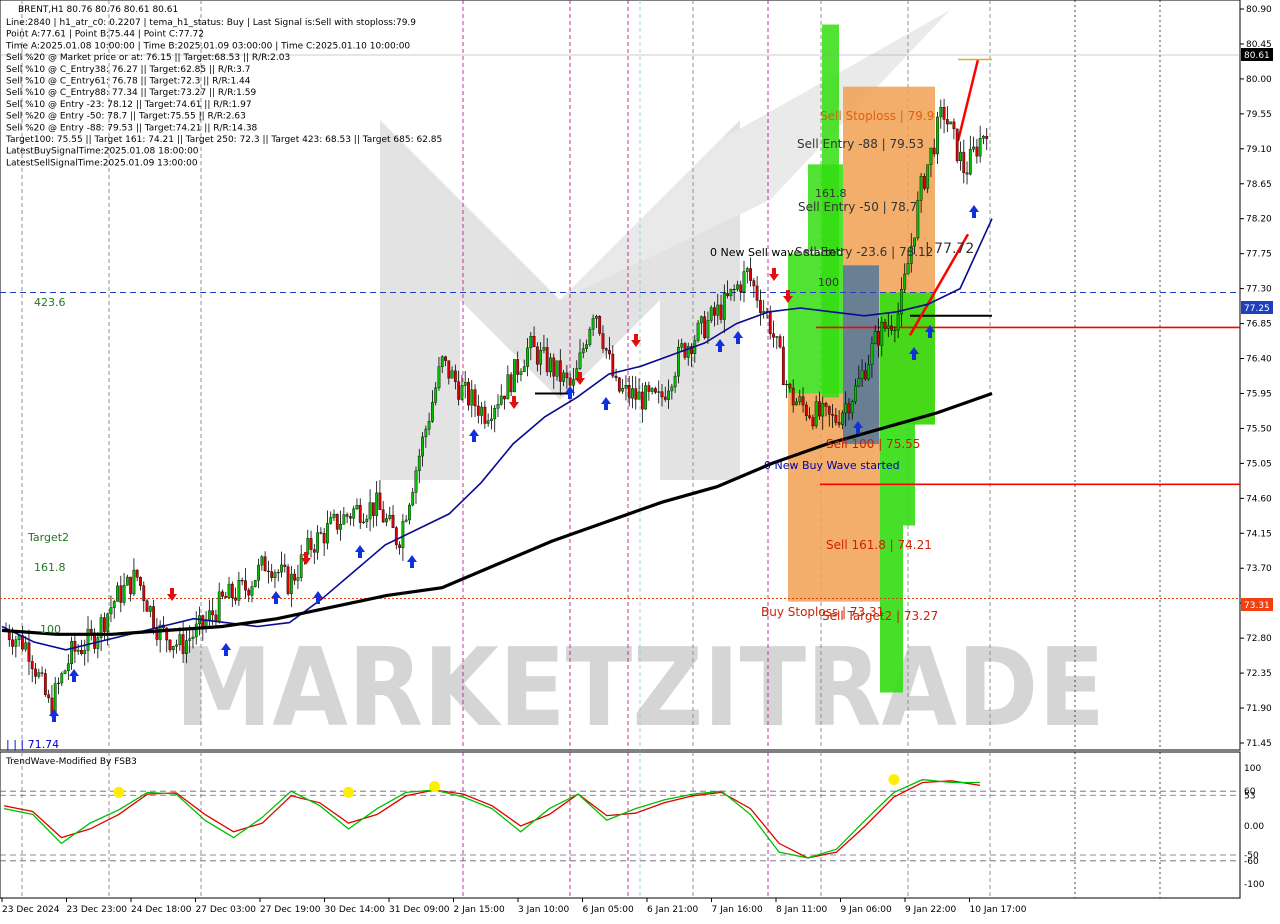 This screenshot has height=924, width=1280. I want to click on oscillator-axis: 10060530.00-50-60-100, so click(1254, 827).